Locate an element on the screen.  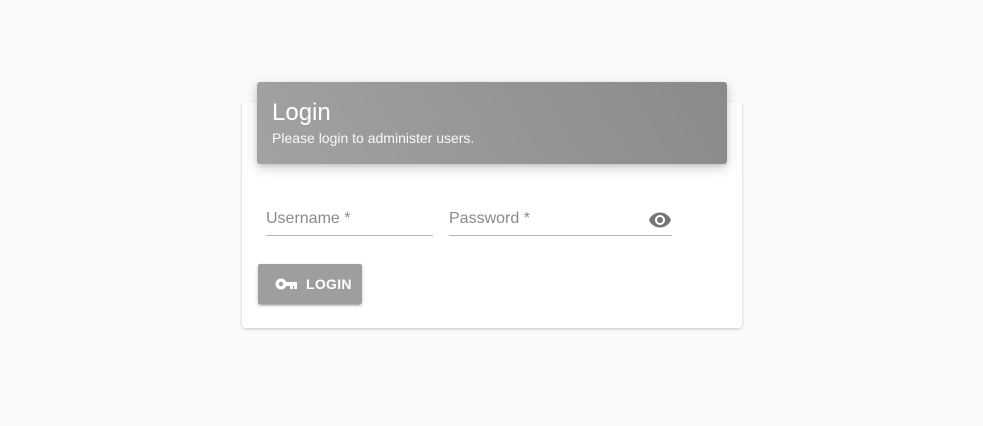
username-field is located at coordinates (349, 221).